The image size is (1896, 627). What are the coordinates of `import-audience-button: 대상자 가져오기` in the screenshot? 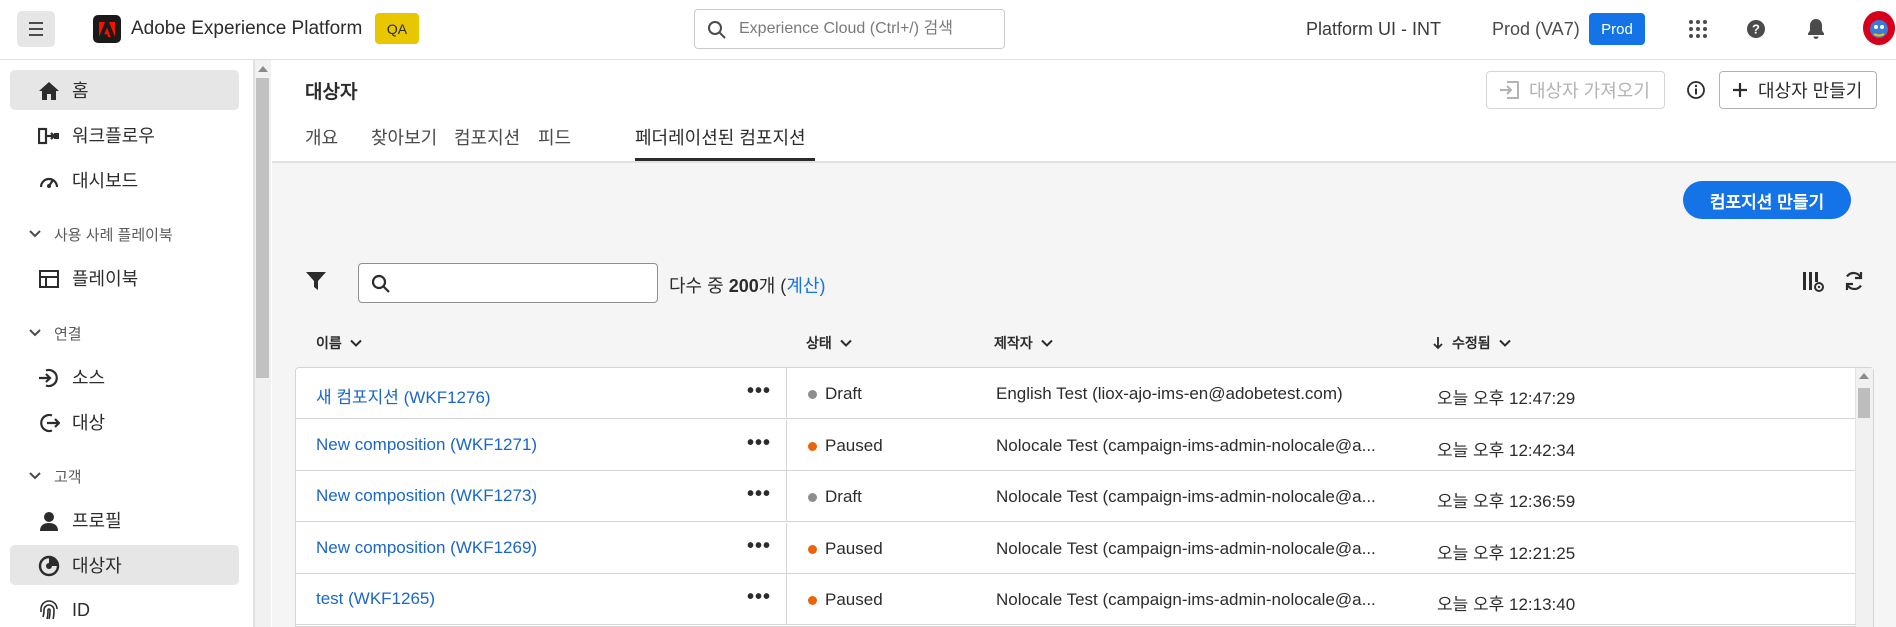 It's located at (1575, 90).